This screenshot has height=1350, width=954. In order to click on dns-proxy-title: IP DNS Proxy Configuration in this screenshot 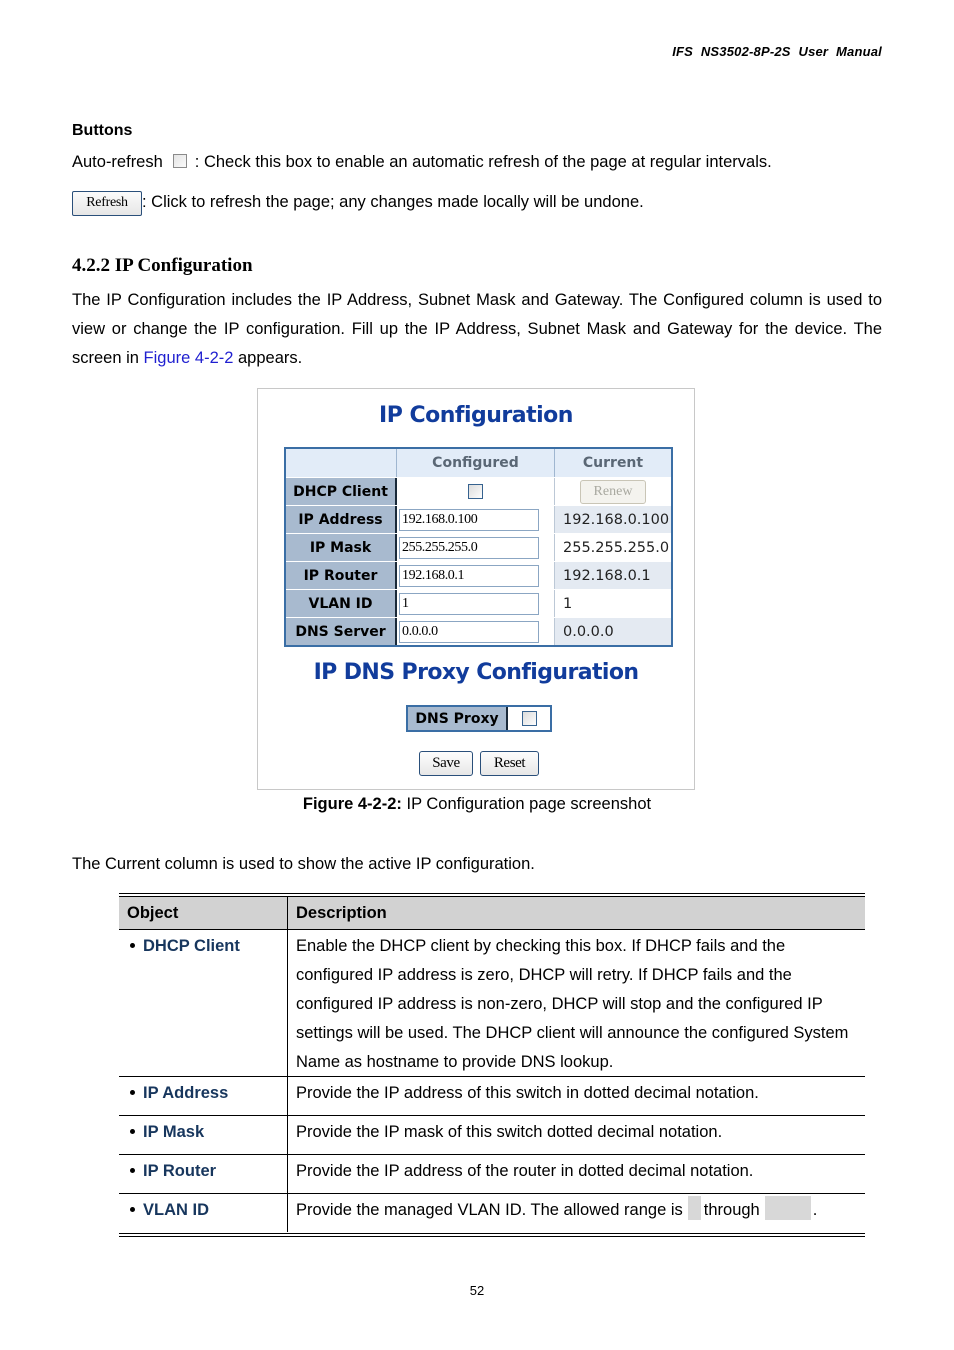, I will do `click(476, 672)`.